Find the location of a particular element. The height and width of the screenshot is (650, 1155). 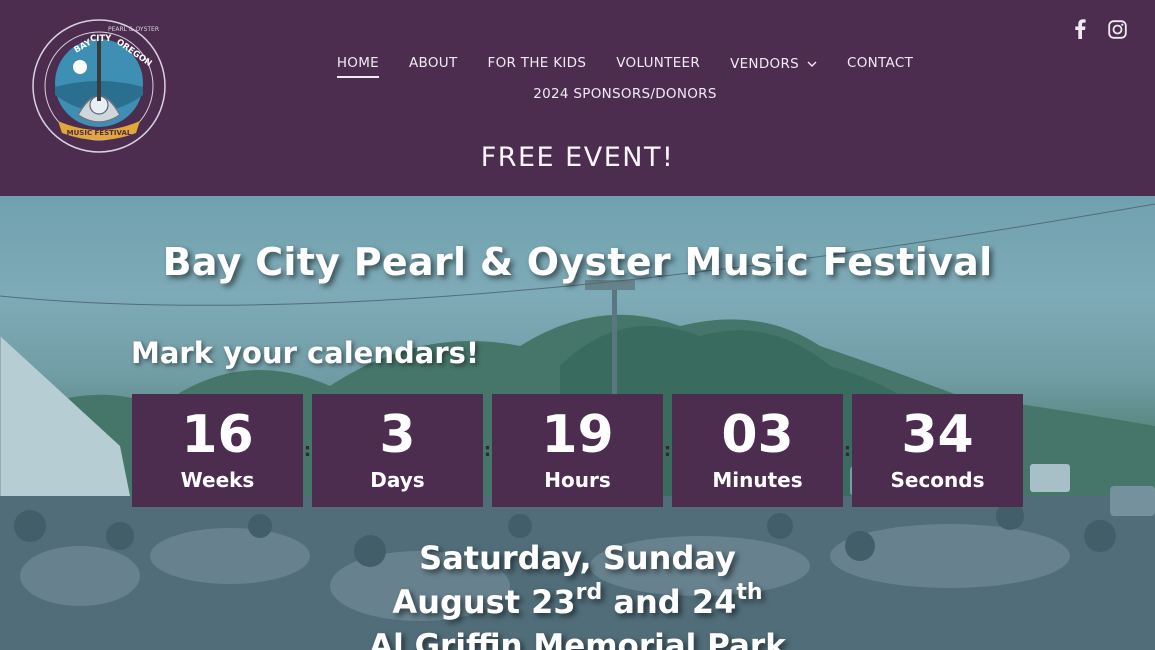

event-location: Al Griffin Memorial Park is located at coordinates (577, 639).